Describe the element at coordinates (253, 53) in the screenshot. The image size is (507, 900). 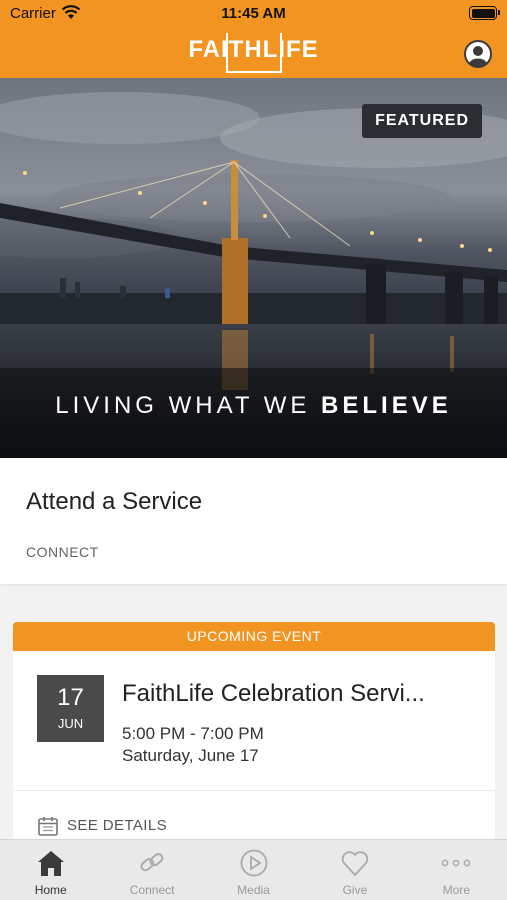
I see `logo-frame` at that location.